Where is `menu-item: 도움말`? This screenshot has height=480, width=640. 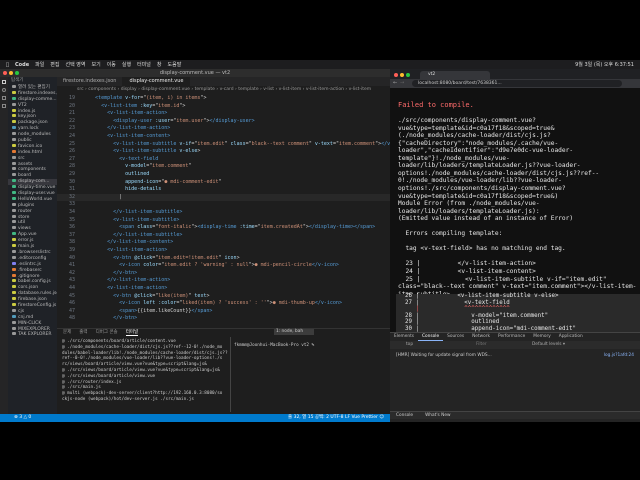 menu-item: 도움말 is located at coordinates (175, 64).